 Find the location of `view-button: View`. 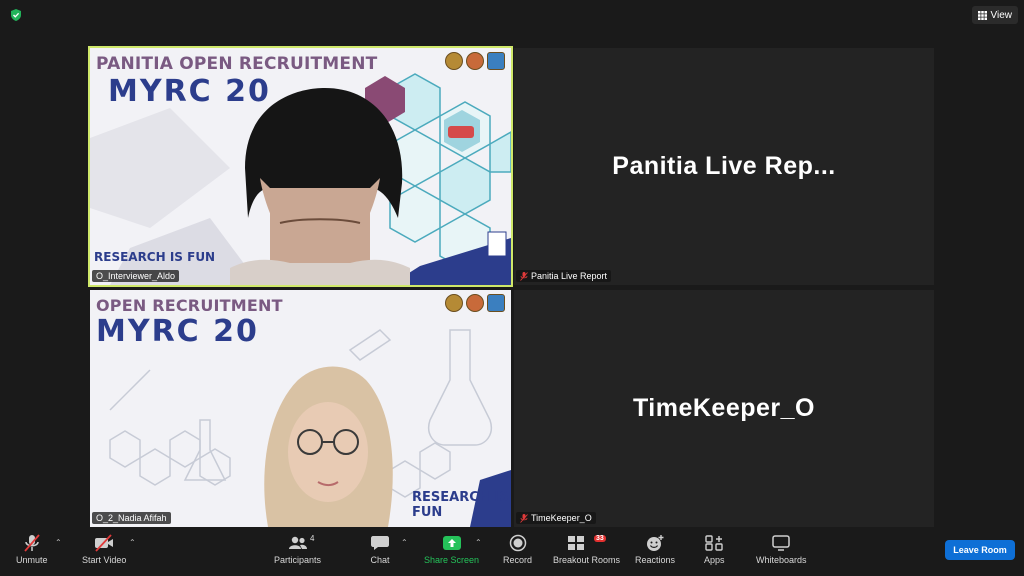

view-button: View is located at coordinates (994, 15).